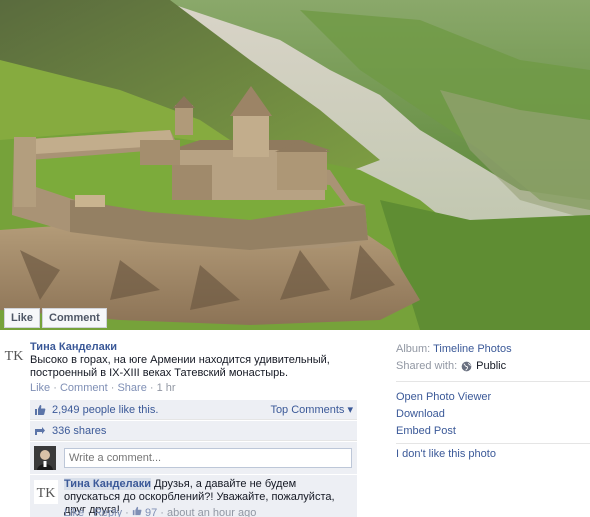 The width and height of the screenshot is (590, 517). What do you see at coordinates (40, 430) in the screenshot?
I see `share-icon` at bounding box center [40, 430].